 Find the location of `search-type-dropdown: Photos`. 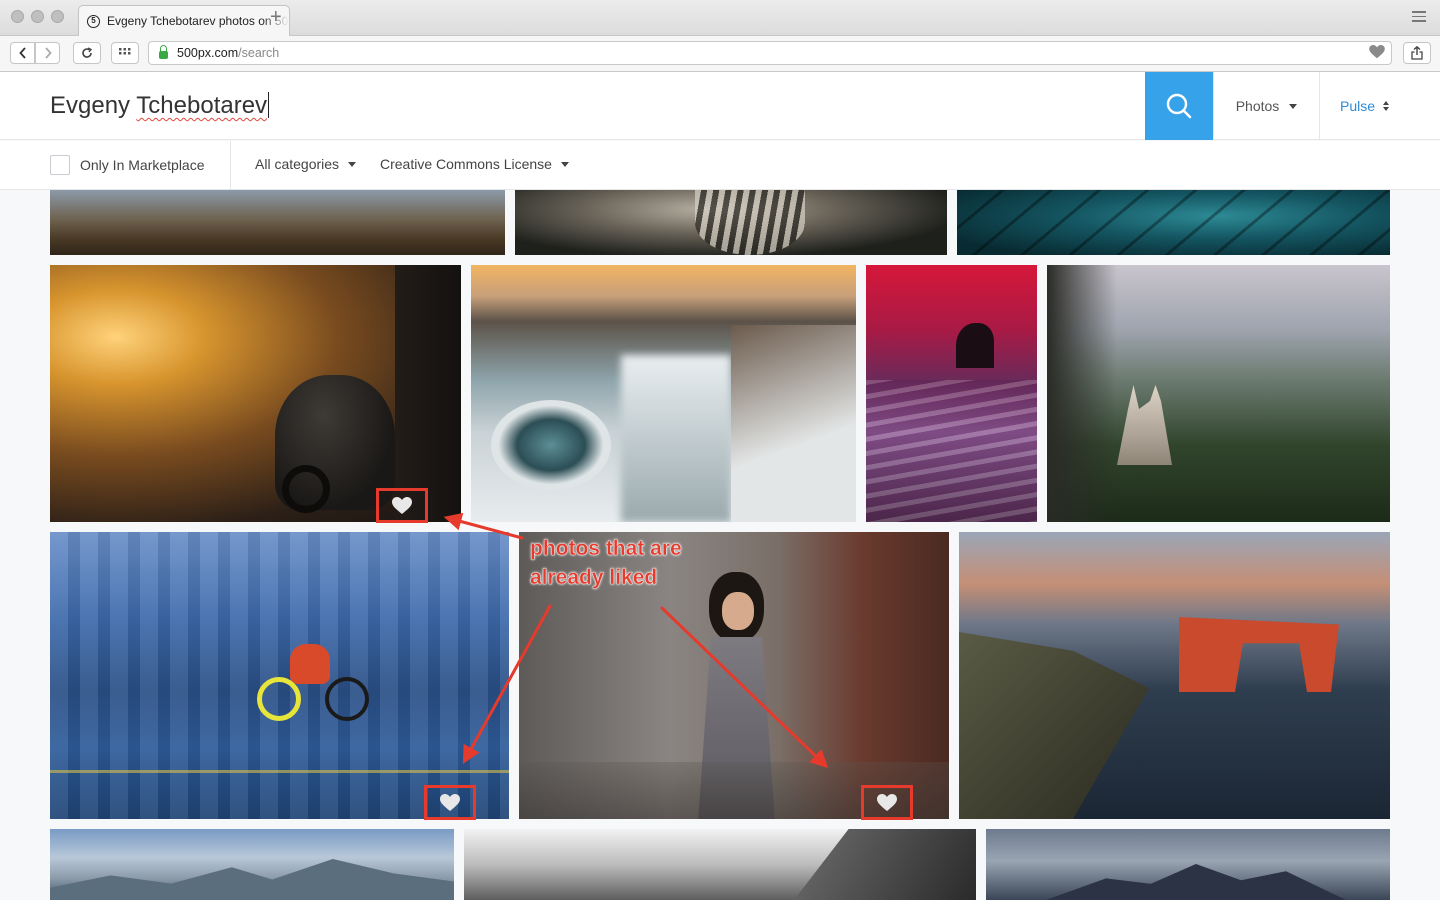

search-type-dropdown: Photos is located at coordinates (1266, 106).